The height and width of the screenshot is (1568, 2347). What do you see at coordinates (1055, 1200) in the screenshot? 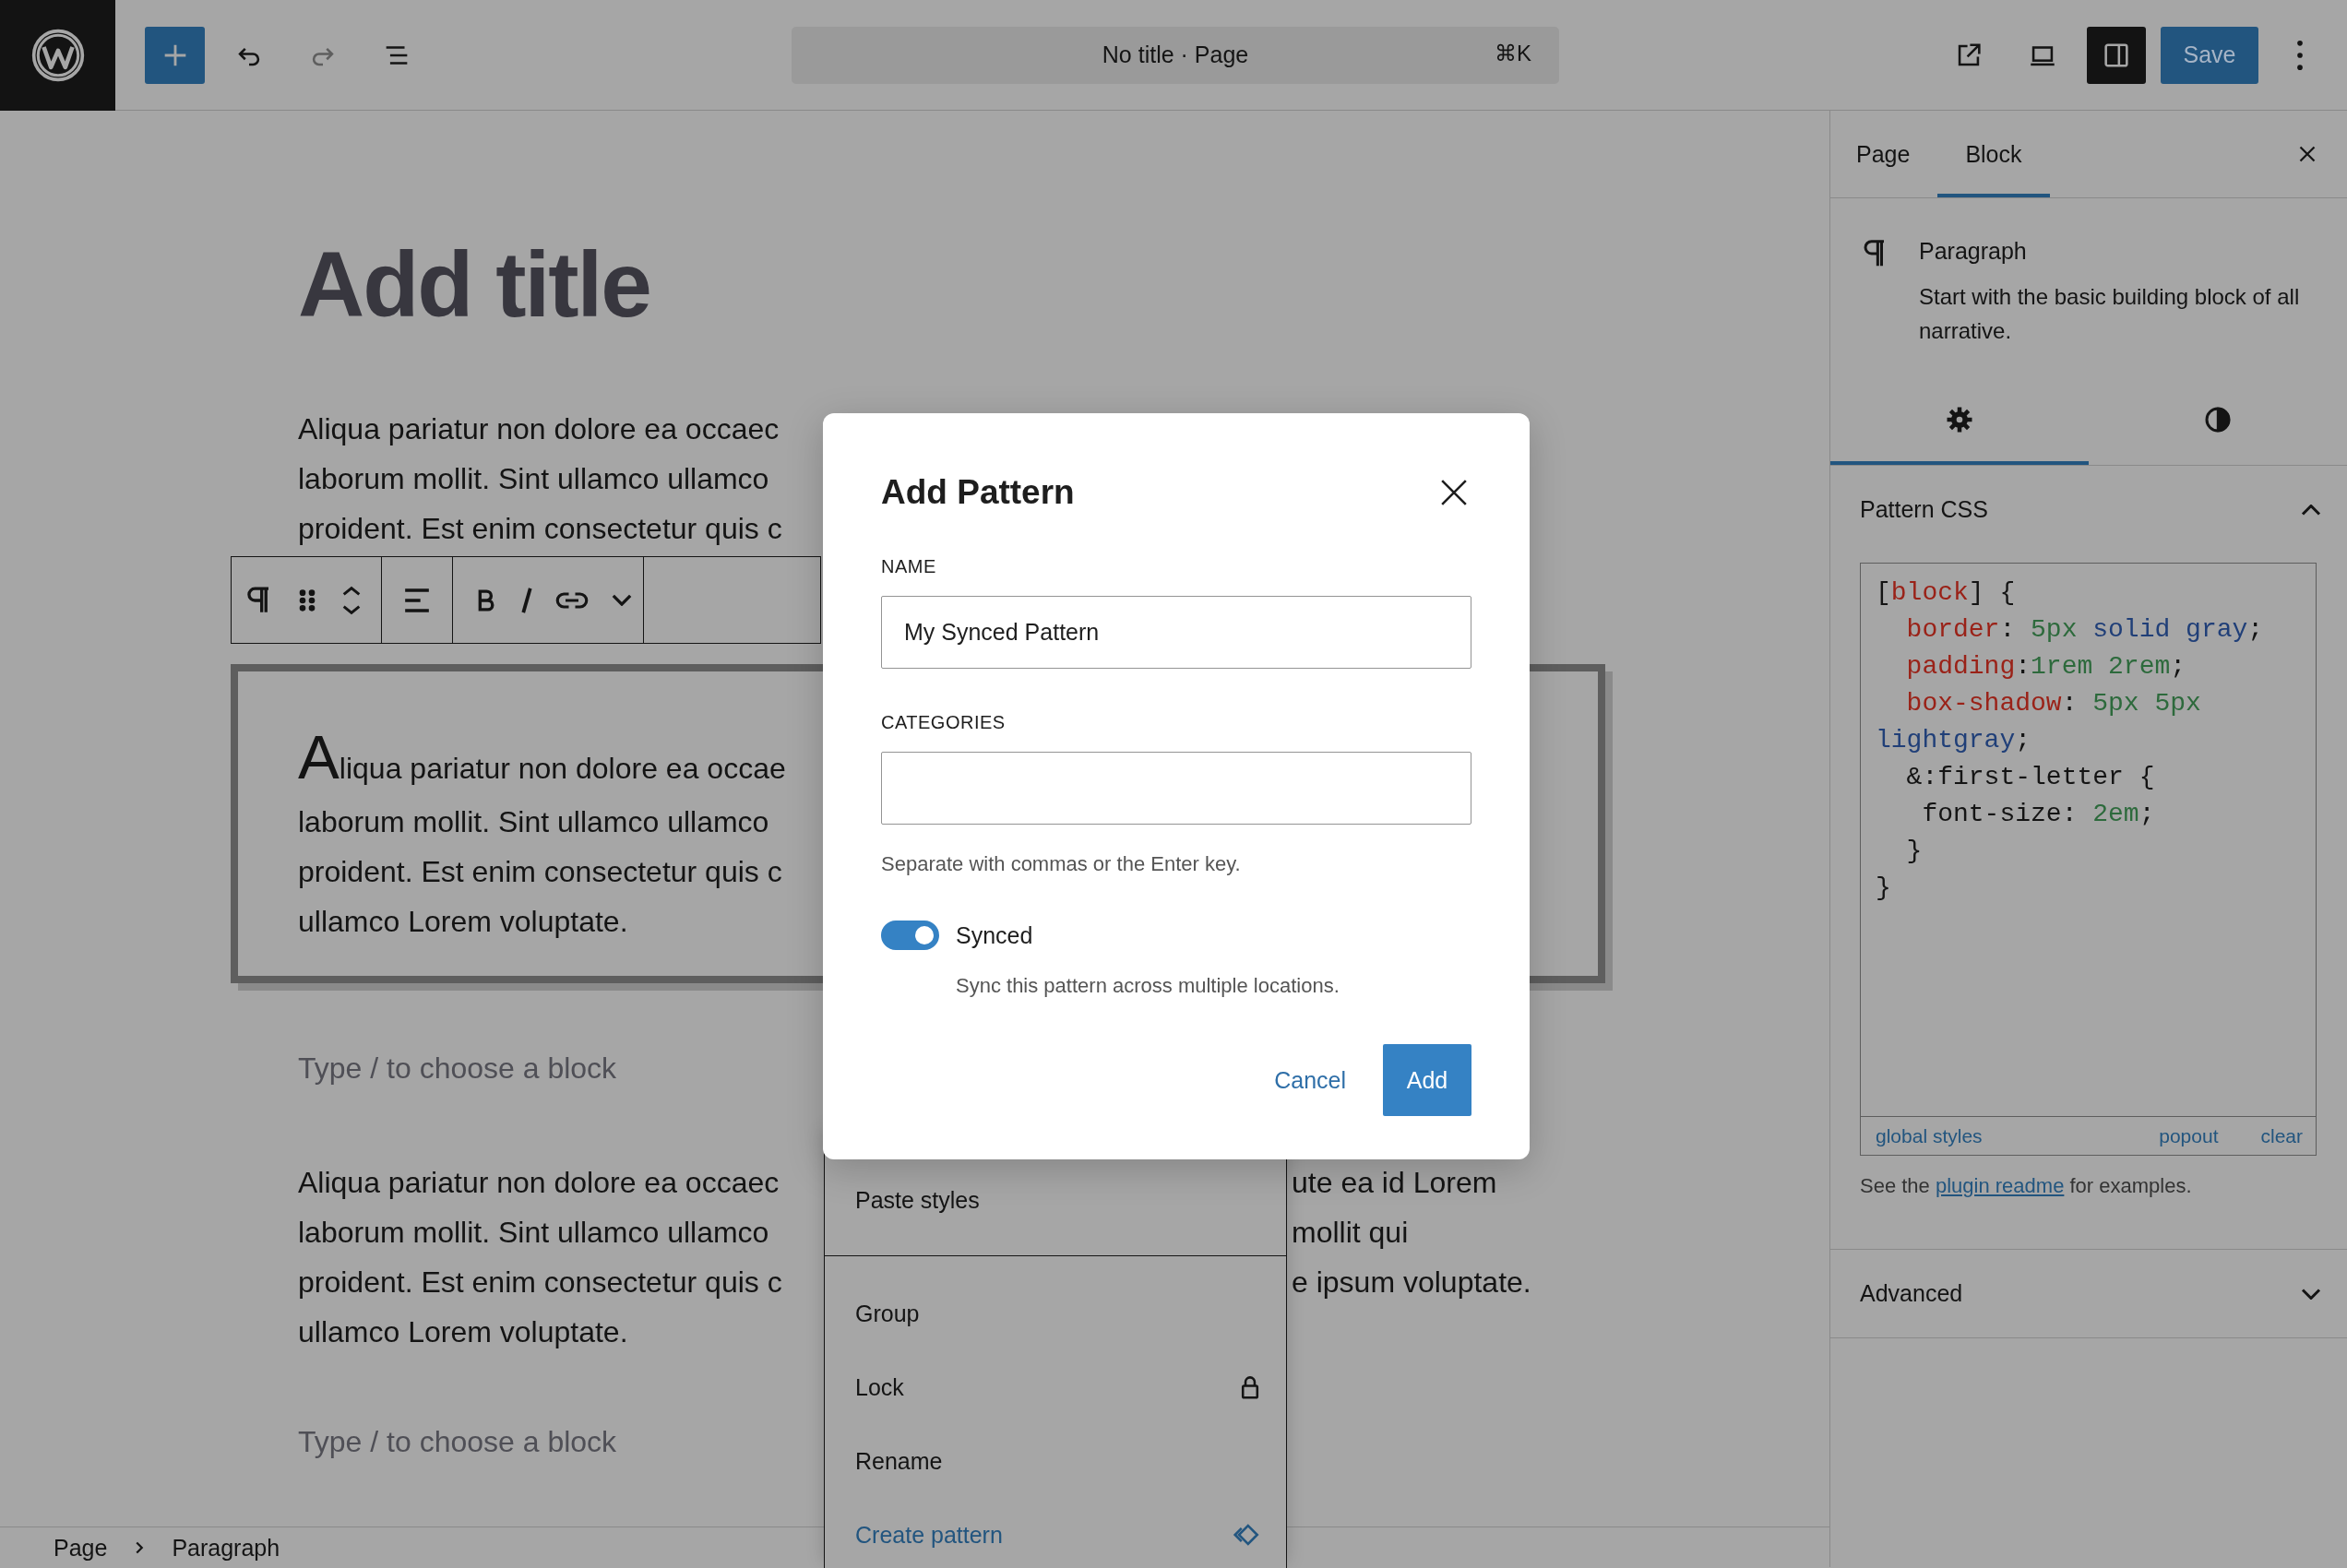
I see `menu-item: Paste styles` at bounding box center [1055, 1200].